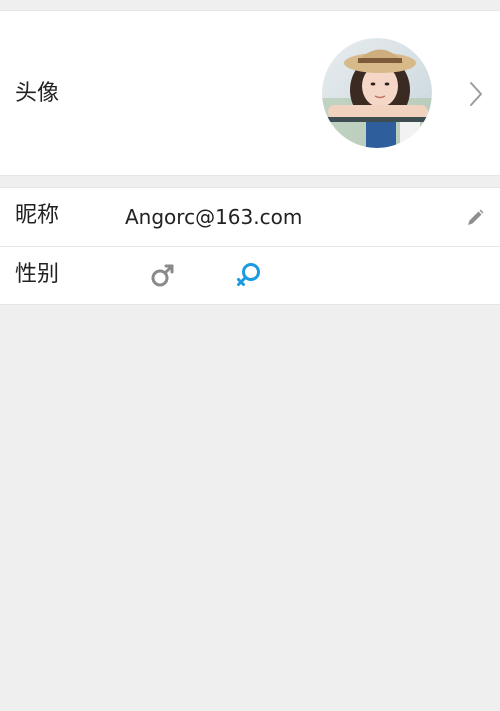 Image resolution: width=500 pixels, height=711 pixels. Describe the element at coordinates (163, 275) in the screenshot. I see `male-icon` at that location.